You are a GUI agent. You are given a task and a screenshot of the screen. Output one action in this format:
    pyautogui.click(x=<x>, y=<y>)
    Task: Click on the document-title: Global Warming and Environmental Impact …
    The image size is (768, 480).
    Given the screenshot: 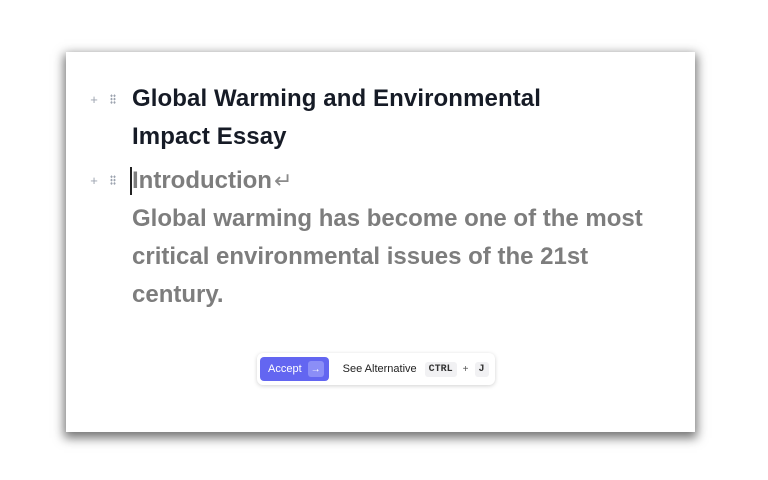 What is the action you would take?
    pyautogui.click(x=367, y=118)
    